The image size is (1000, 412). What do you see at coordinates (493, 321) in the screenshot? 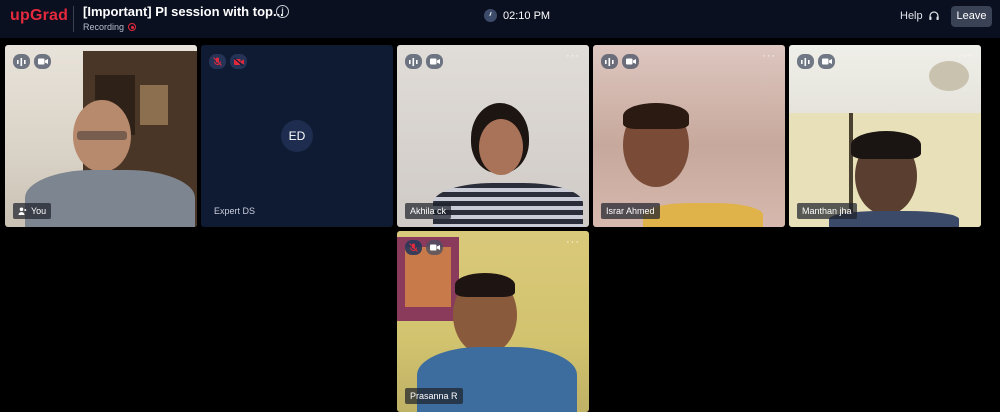
I see `participant-tile-prasanna: ··· Prasanna R` at bounding box center [493, 321].